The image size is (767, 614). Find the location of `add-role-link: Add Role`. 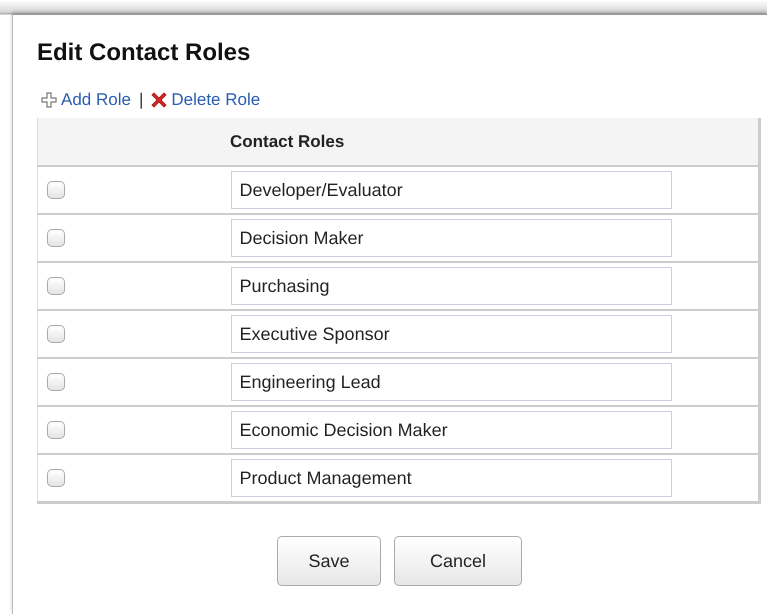

add-role-link: Add Role is located at coordinates (86, 100).